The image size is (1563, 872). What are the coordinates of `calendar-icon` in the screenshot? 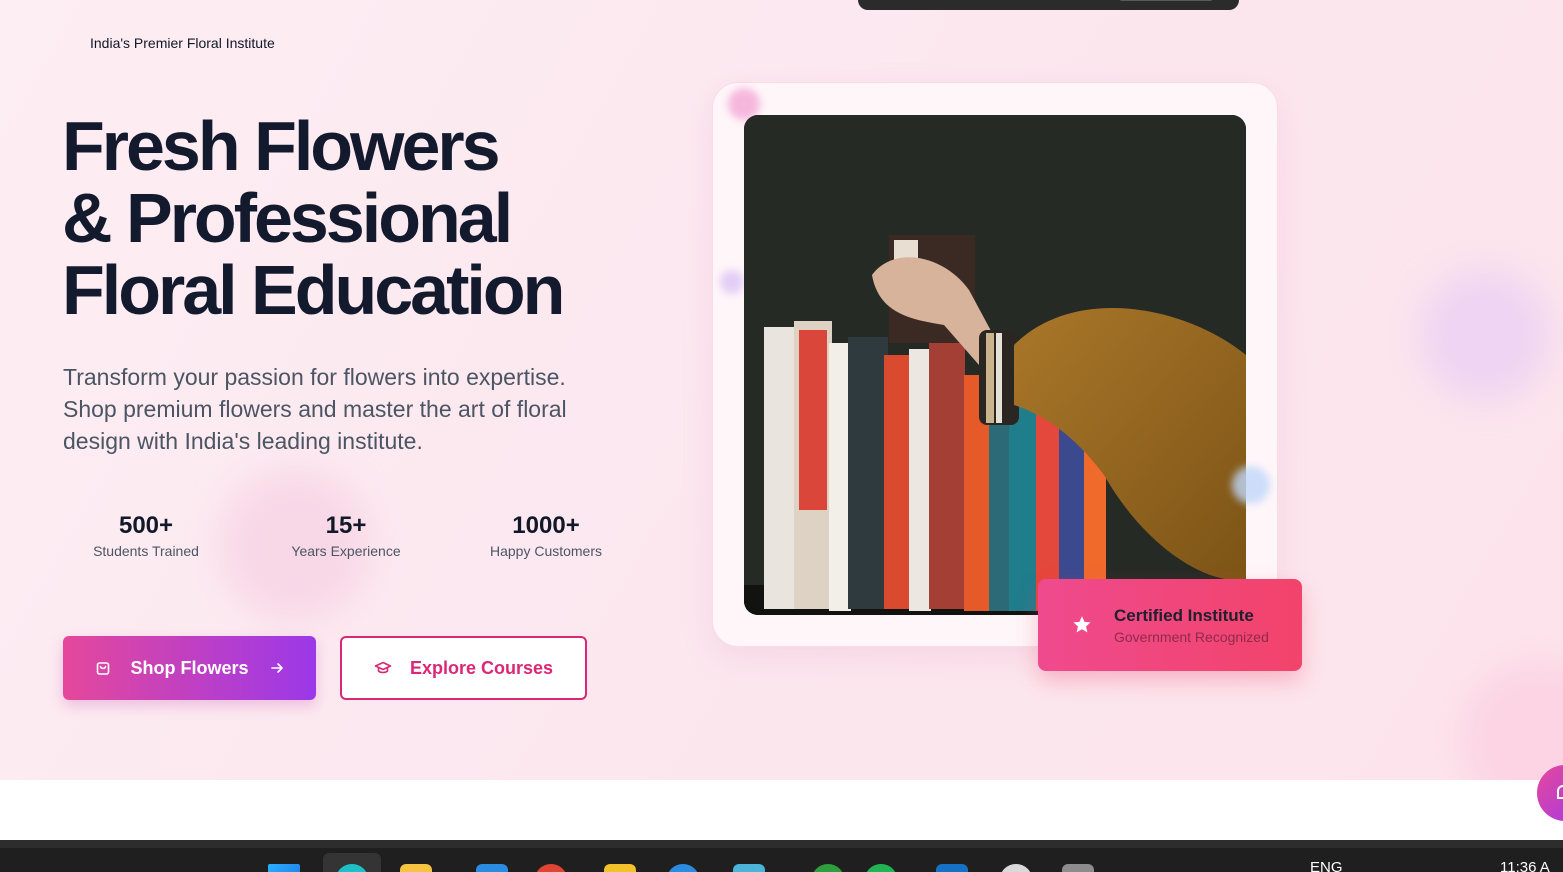 It's located at (749, 868).